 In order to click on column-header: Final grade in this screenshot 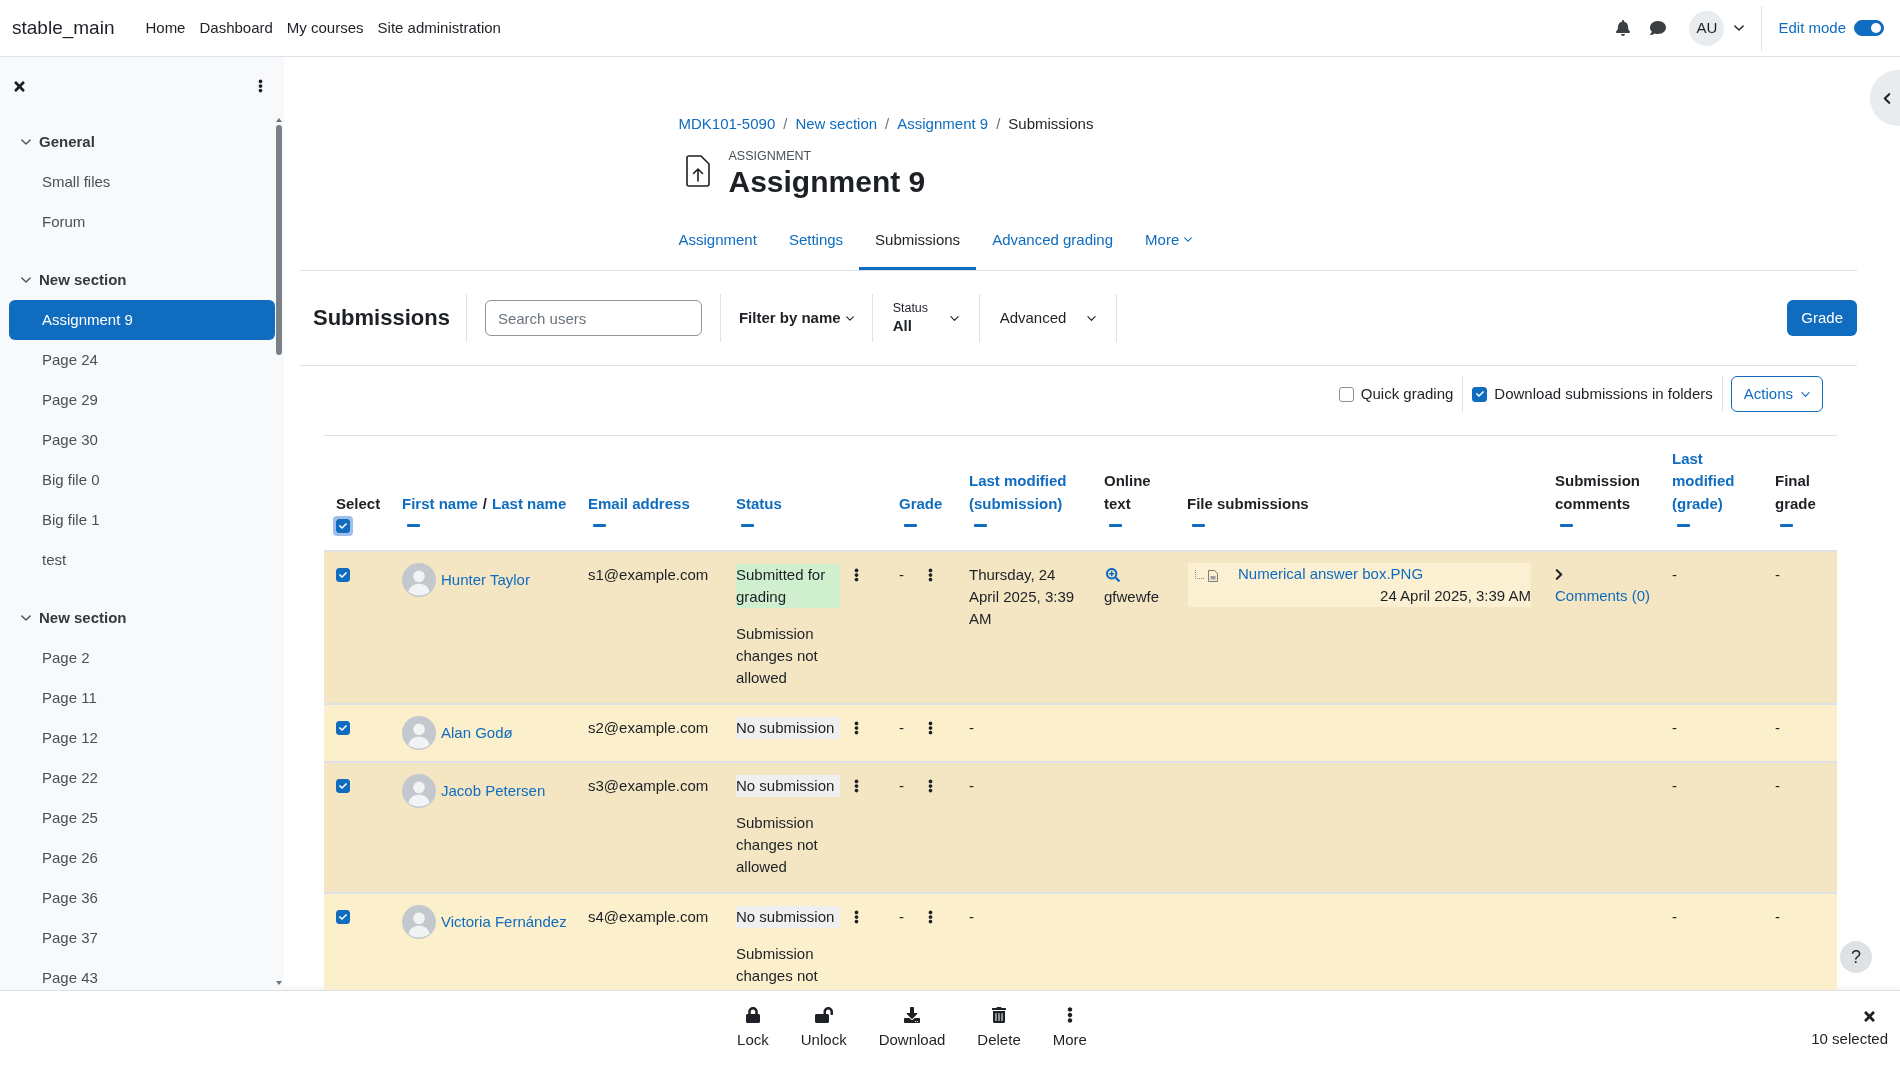, I will do `click(1796, 492)`.